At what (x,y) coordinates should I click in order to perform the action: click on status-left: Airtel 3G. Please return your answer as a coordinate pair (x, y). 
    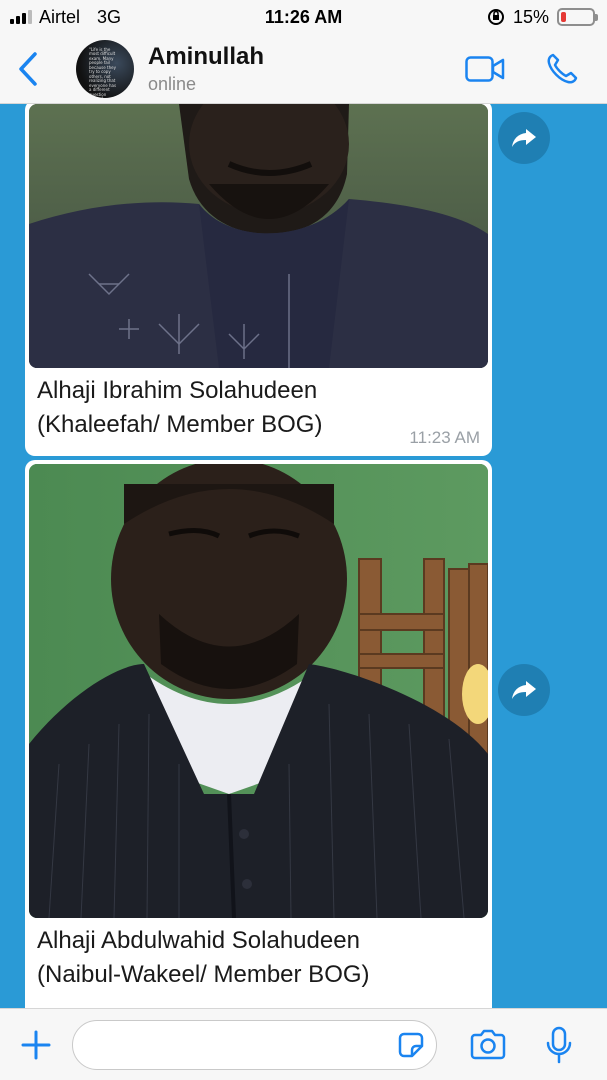
    Looking at the image, I should click on (65, 17).